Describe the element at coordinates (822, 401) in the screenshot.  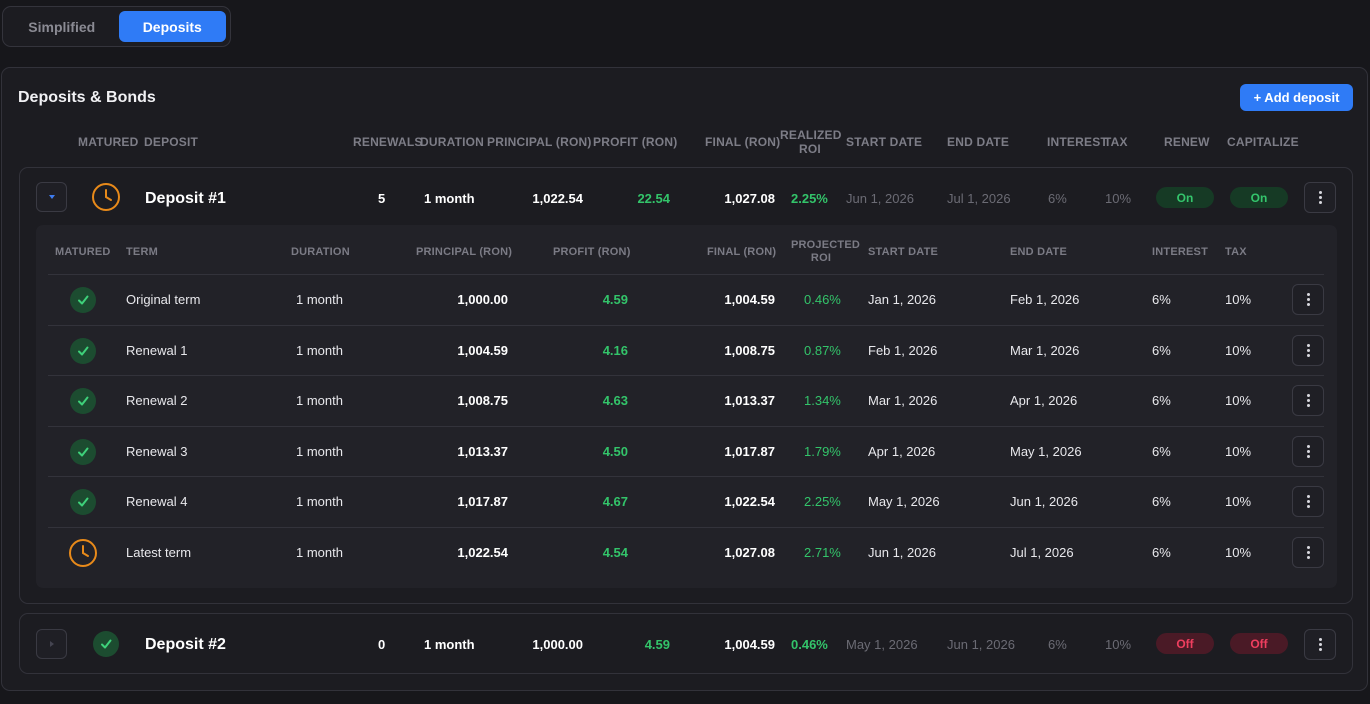
I see `term-roi: 1.34%` at that location.